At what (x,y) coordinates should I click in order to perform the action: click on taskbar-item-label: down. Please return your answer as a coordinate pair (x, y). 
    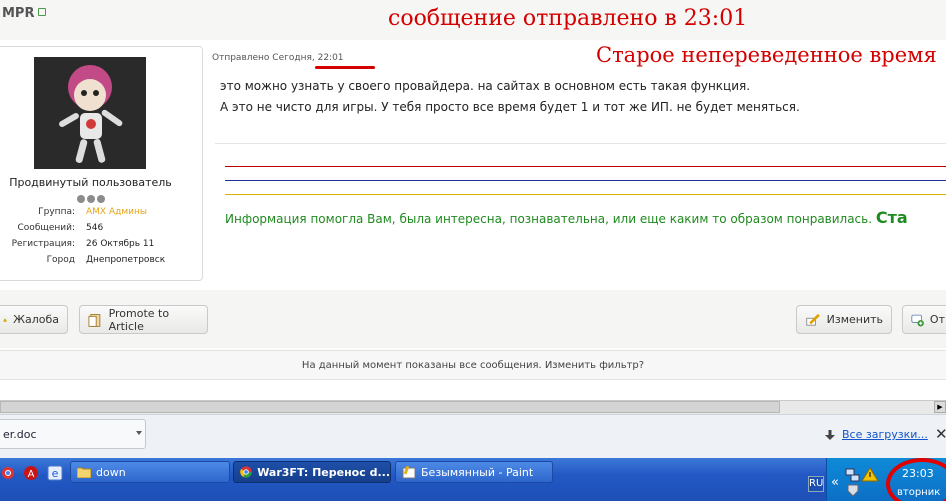
    Looking at the image, I should click on (111, 472).